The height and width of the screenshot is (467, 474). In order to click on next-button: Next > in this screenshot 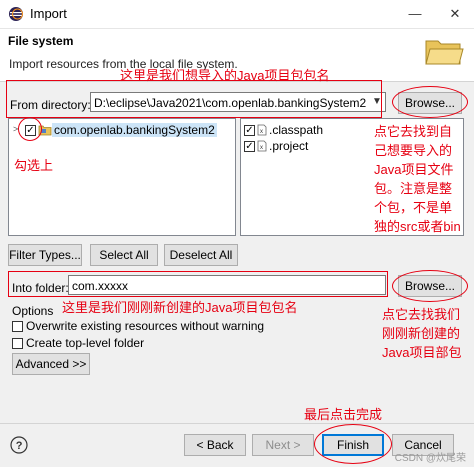, I will do `click(283, 445)`.